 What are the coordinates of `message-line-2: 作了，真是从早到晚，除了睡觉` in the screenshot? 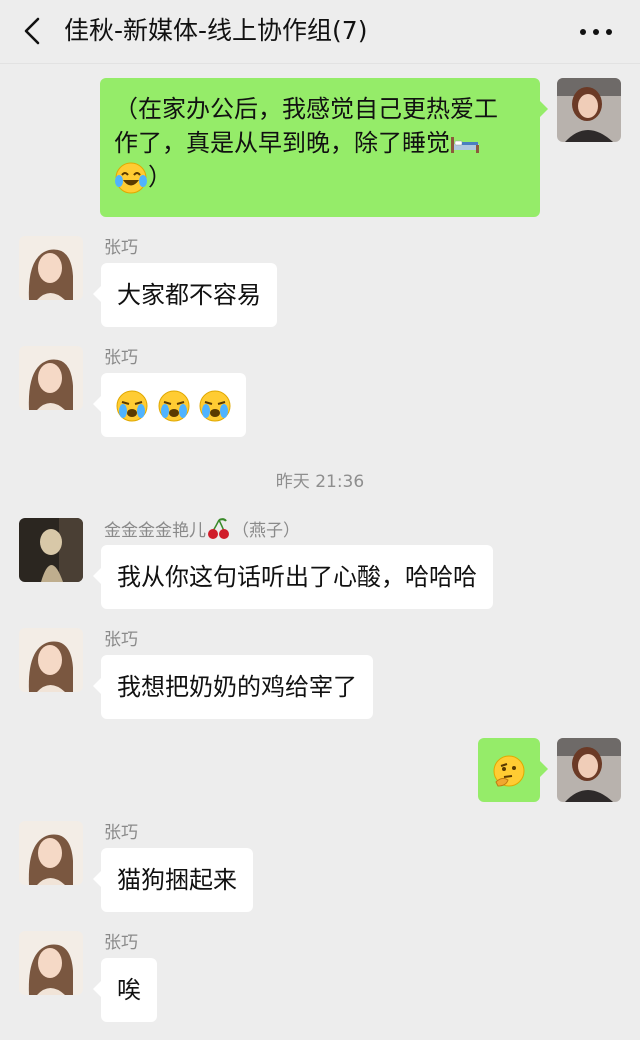 It's located at (320, 143).